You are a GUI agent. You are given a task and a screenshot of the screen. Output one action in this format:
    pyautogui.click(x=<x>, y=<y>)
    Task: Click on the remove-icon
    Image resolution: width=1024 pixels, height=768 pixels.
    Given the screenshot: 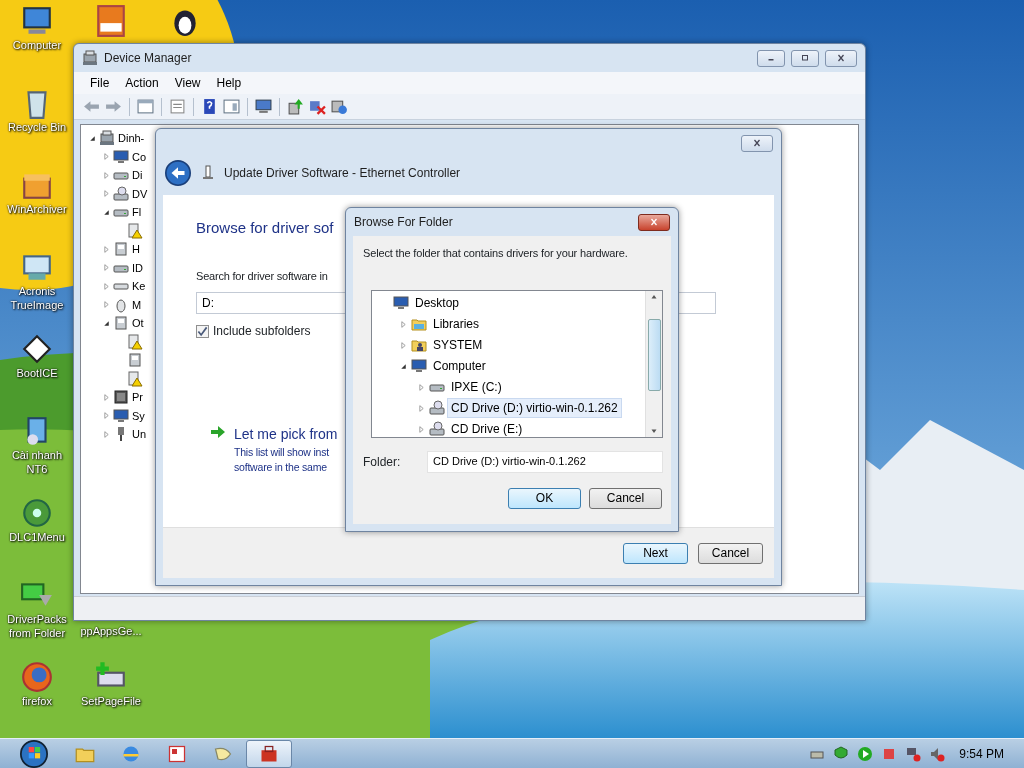 What is the action you would take?
    pyautogui.click(x=317, y=106)
    